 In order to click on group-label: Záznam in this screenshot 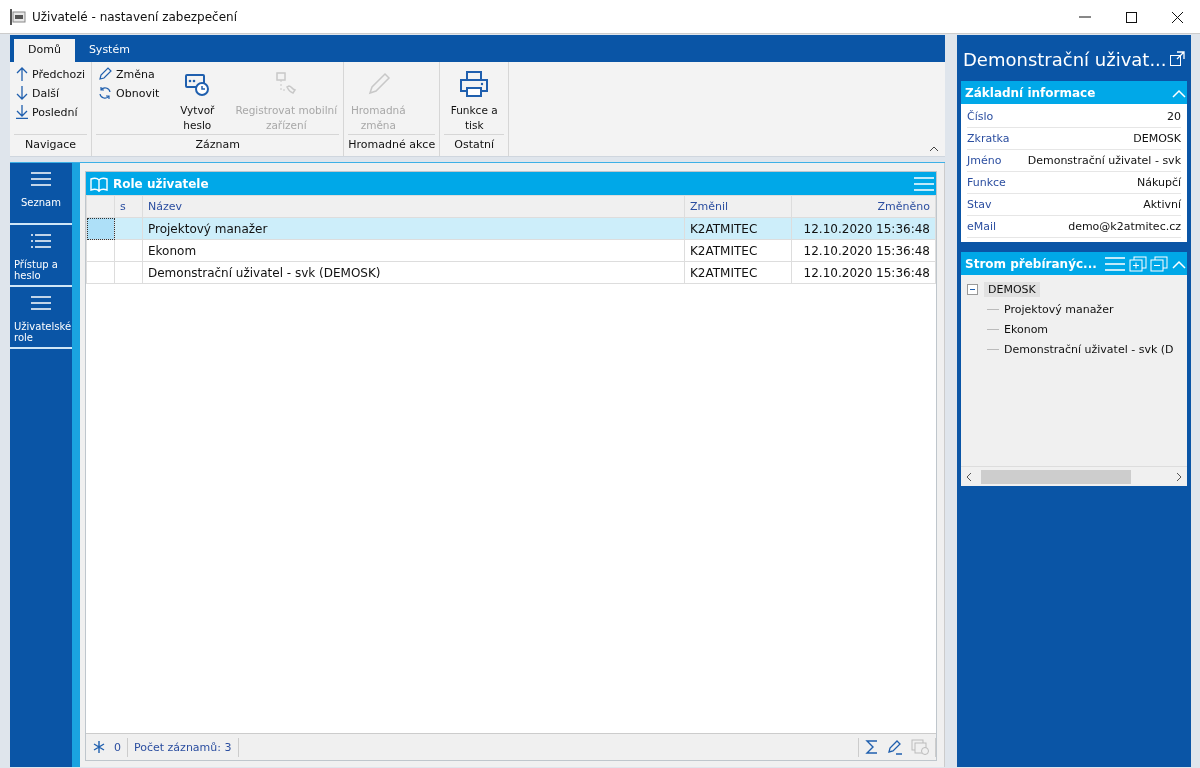, I will do `click(218, 144)`.